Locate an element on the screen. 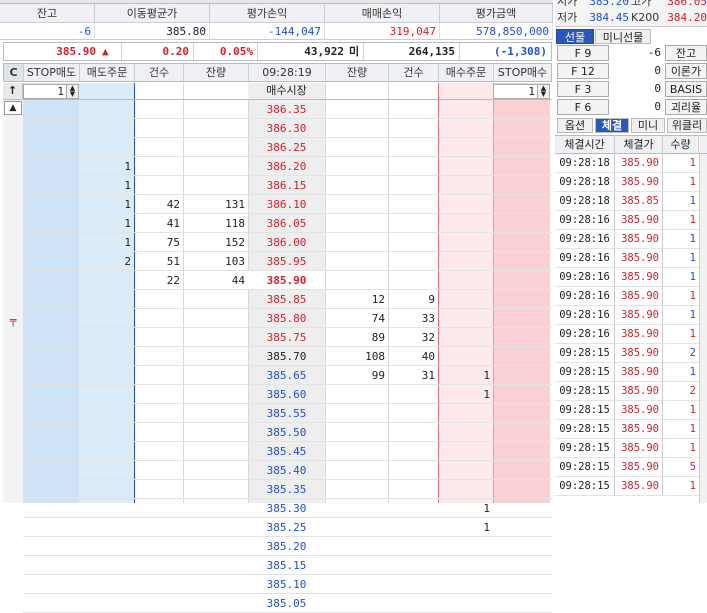 The width and height of the screenshot is (707, 613). cell-price: 385.40 is located at coordinates (286, 470).